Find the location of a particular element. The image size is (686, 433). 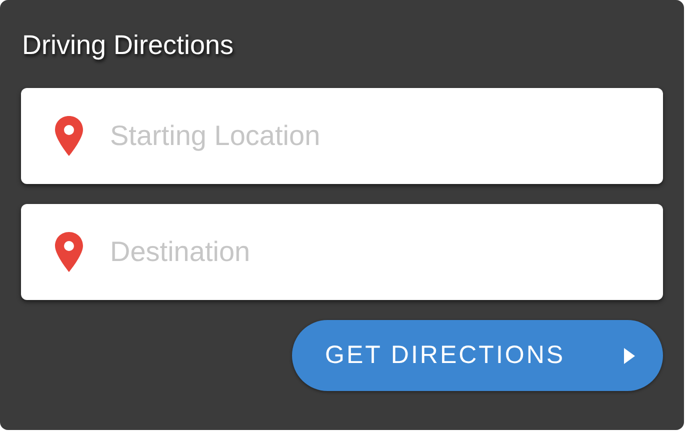

get-directions-button: GET DIRECTIONS is located at coordinates (477, 355).